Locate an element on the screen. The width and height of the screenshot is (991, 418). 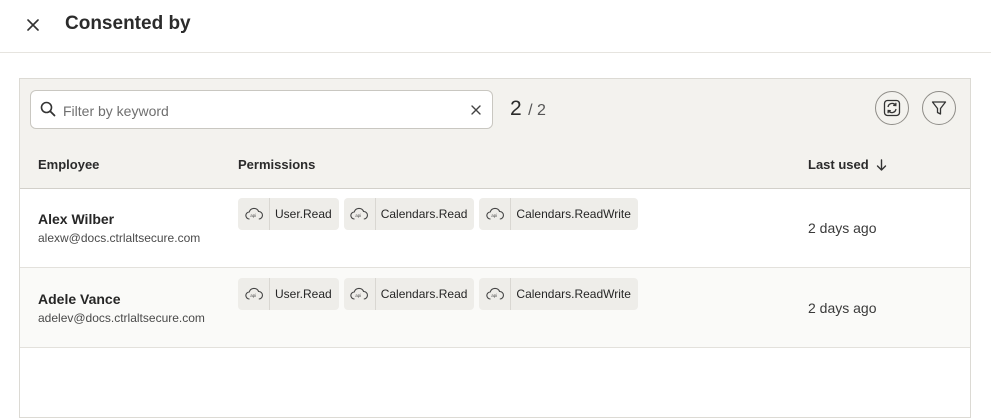
clear-icon is located at coordinates (476, 110).